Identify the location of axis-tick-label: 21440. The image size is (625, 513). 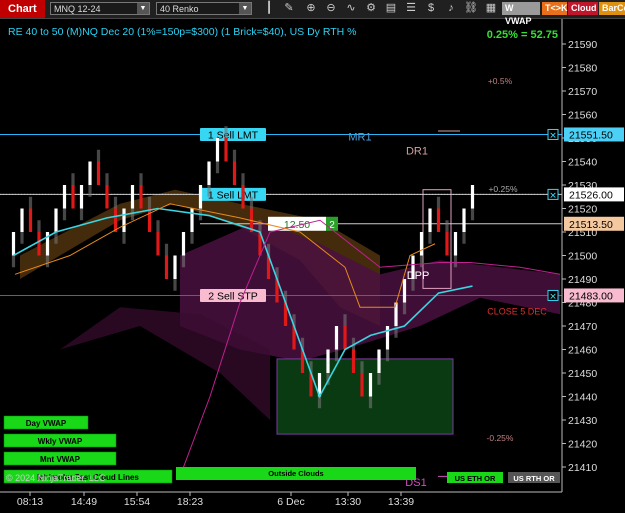
(582, 398).